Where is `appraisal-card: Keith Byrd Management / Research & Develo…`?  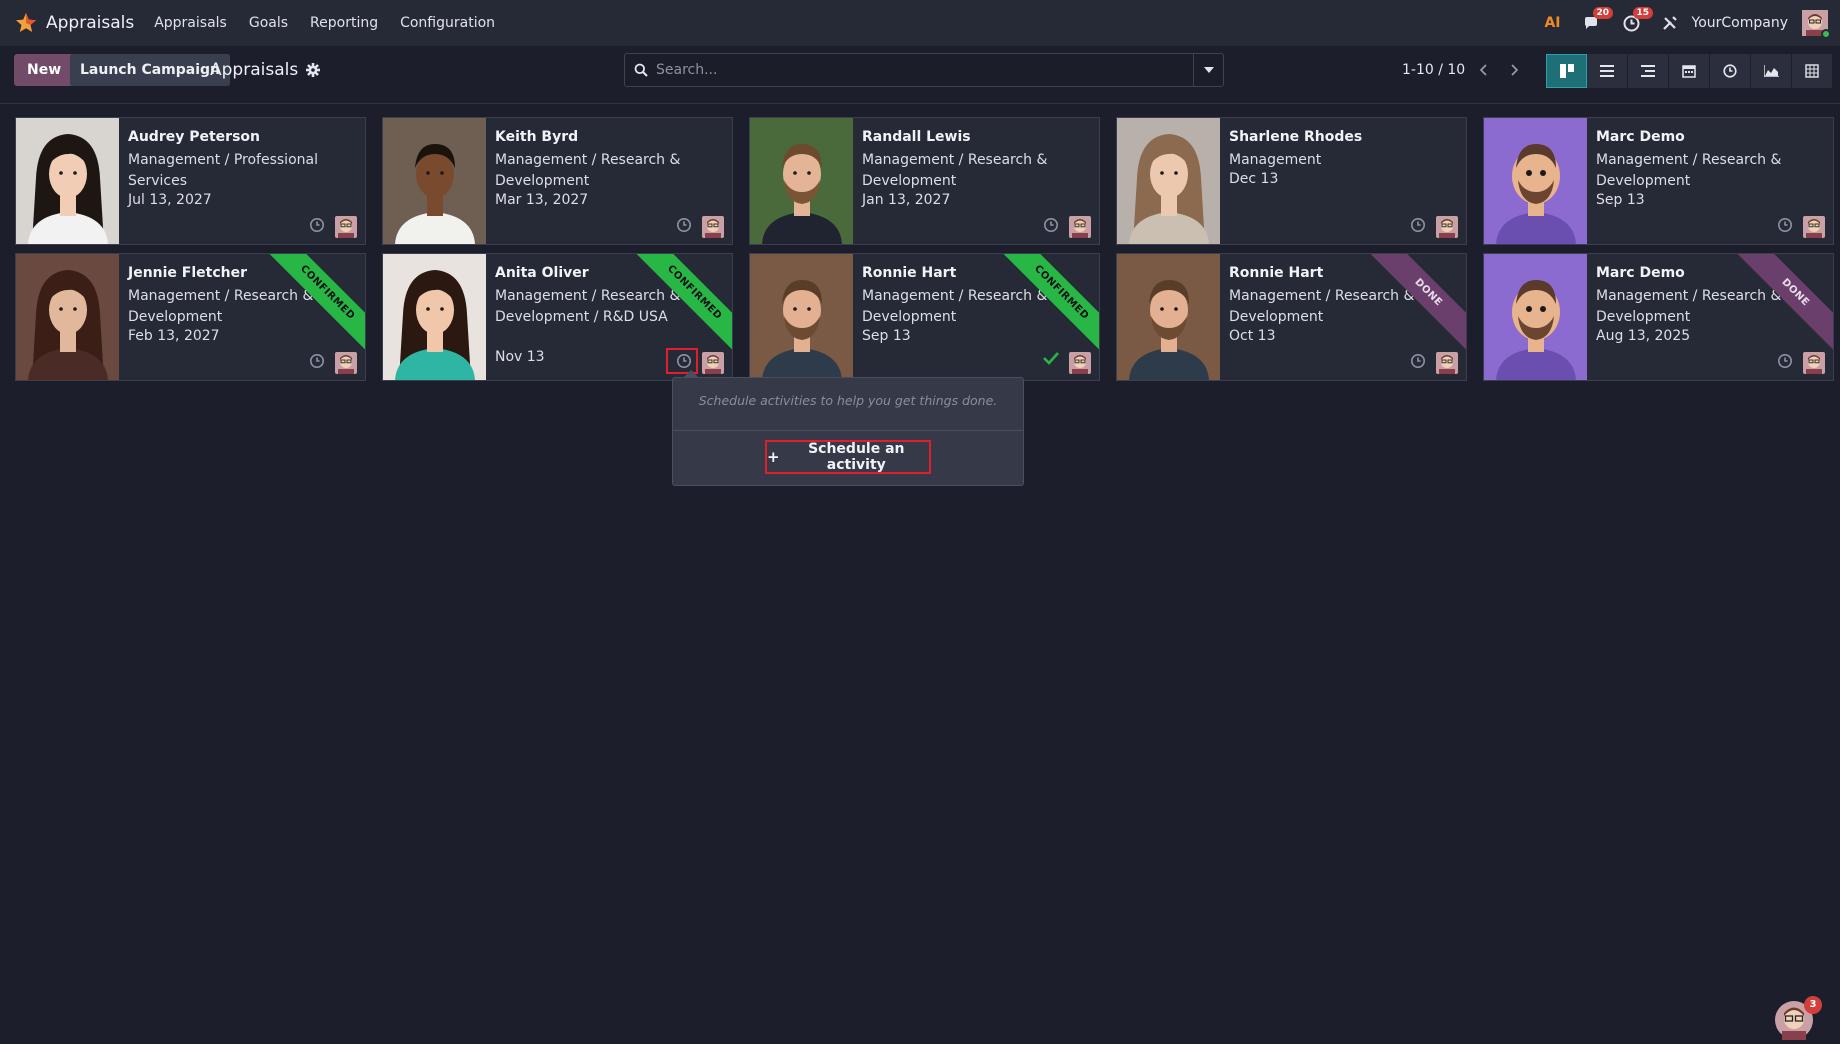
appraisal-card: Keith Byrd Management / Research & Develo… is located at coordinates (557, 181).